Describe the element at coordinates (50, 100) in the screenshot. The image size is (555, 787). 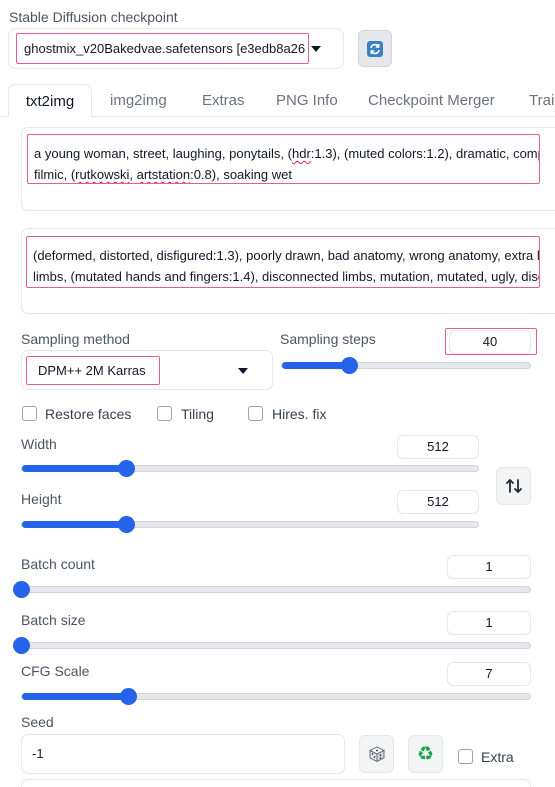
I see `tab-txt2img: txt2img` at that location.